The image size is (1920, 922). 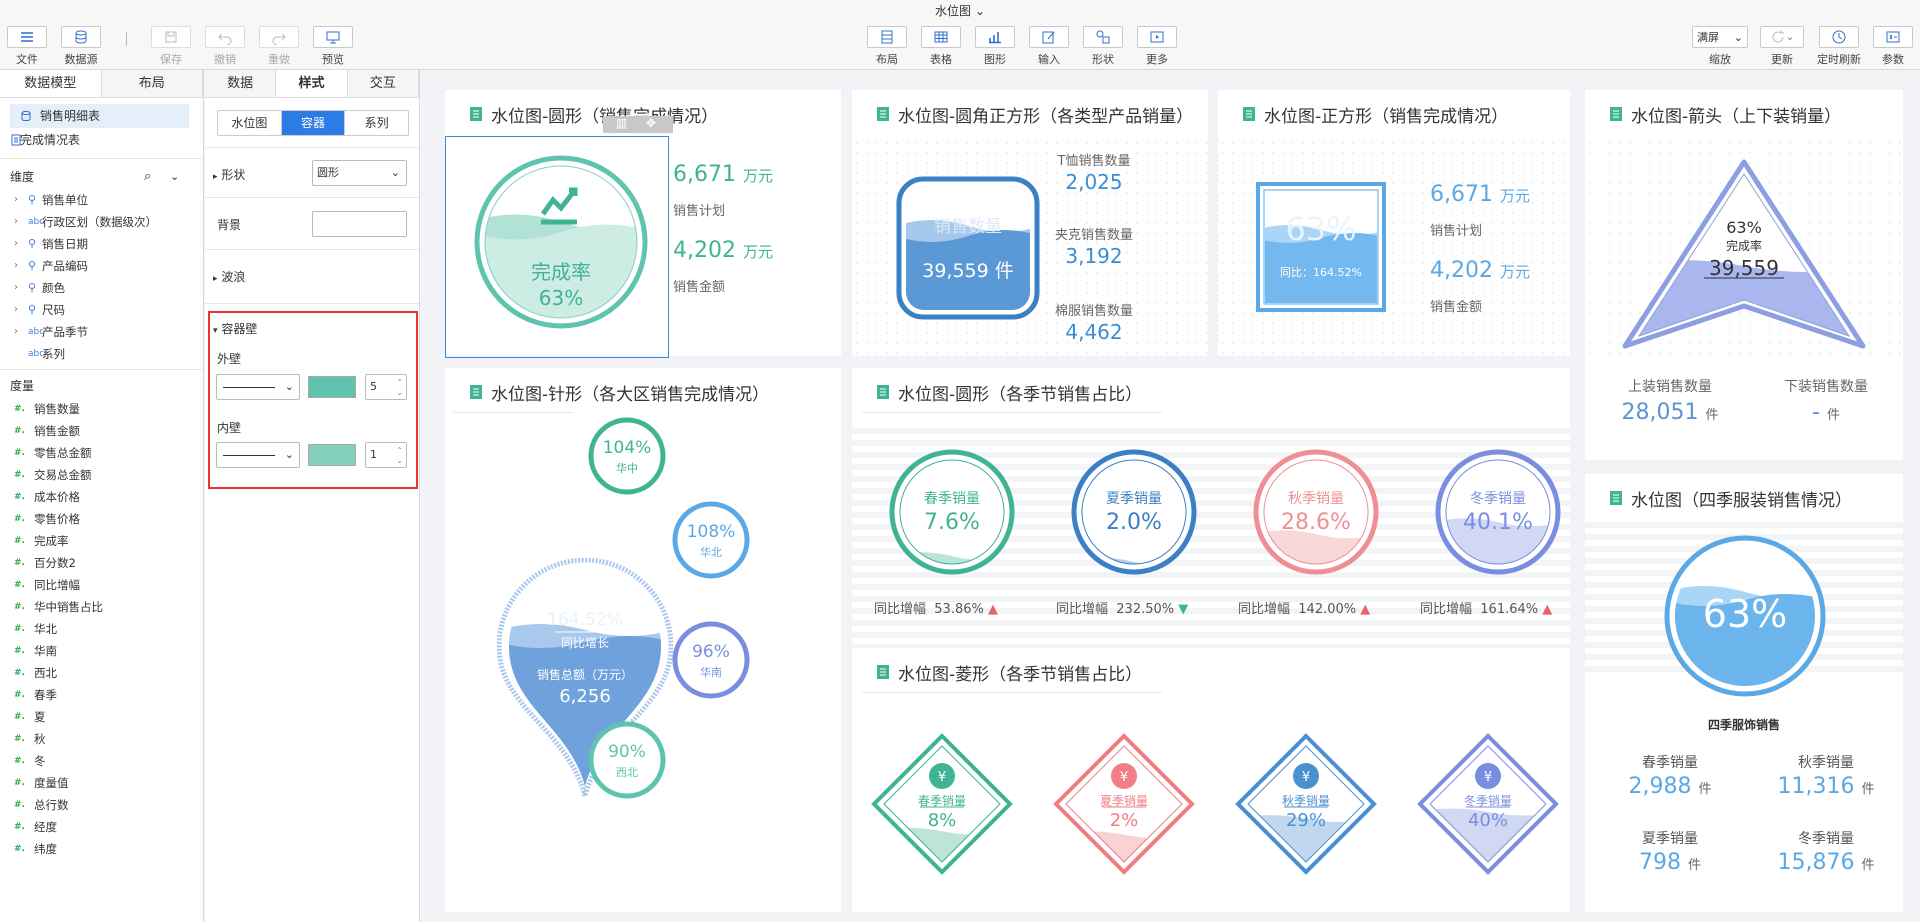 What do you see at coordinates (101, 761) in the screenshot?
I see `measure-field: #. 冬` at bounding box center [101, 761].